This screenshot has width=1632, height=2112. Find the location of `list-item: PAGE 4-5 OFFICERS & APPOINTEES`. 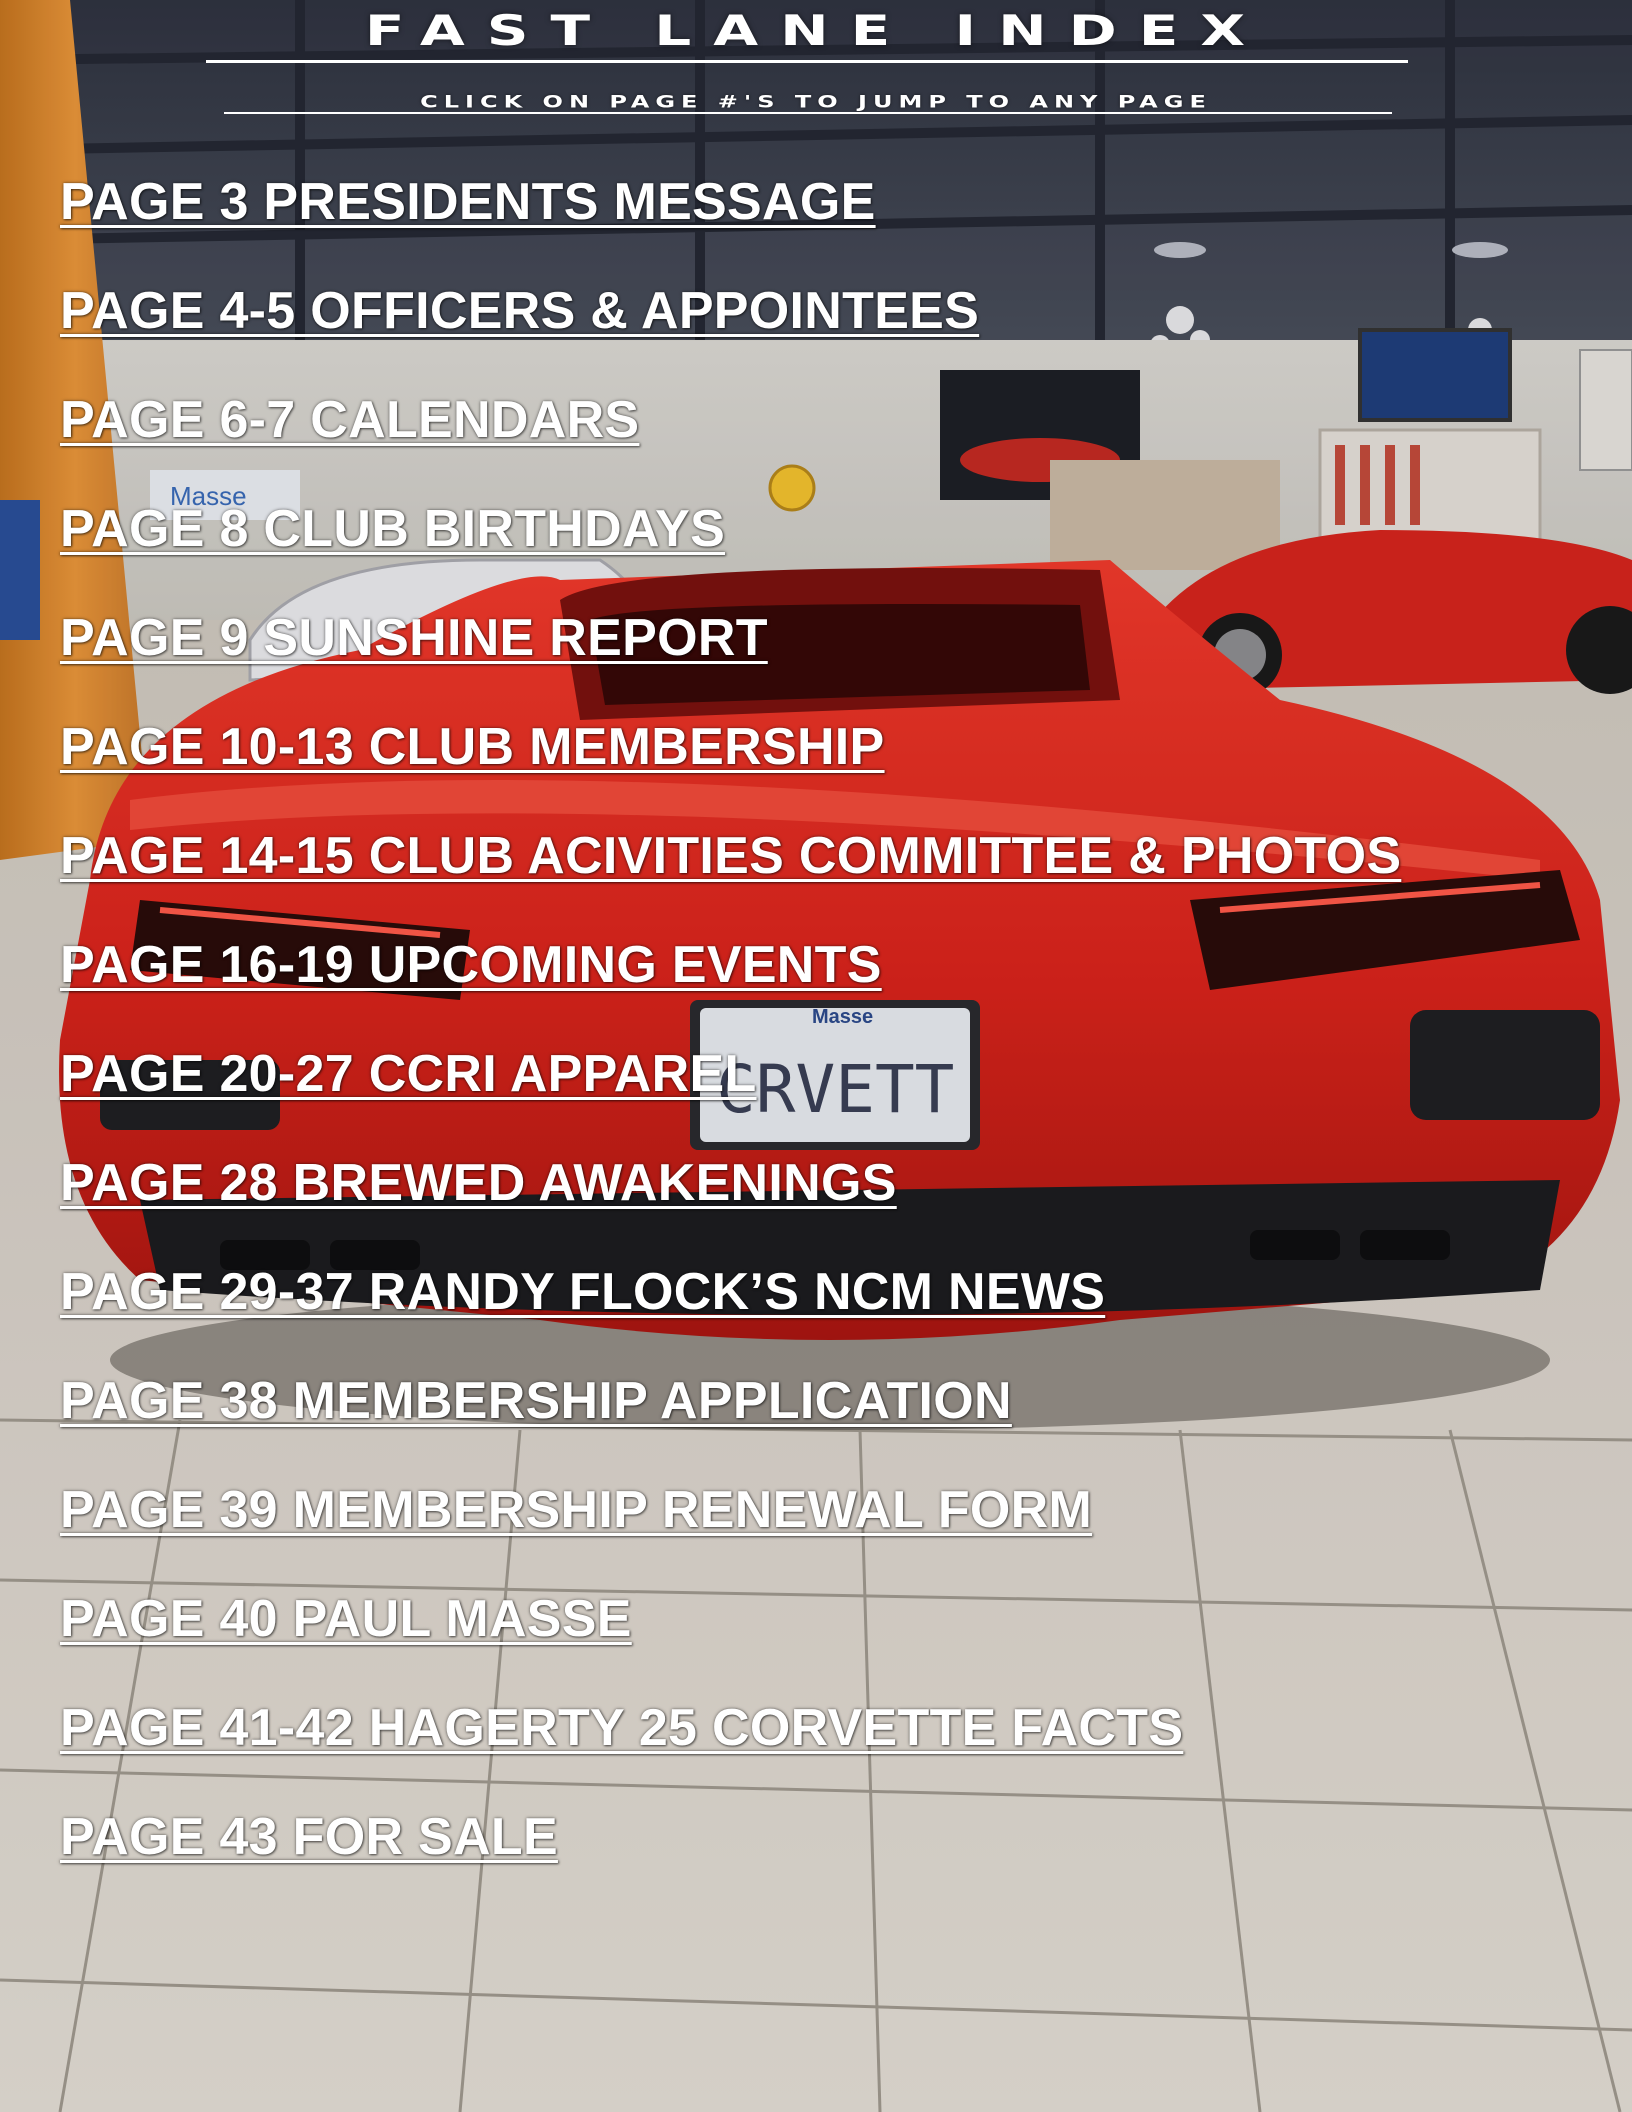

list-item: PAGE 4-5 OFFICERS & APPOINTEES is located at coordinates (730, 331).